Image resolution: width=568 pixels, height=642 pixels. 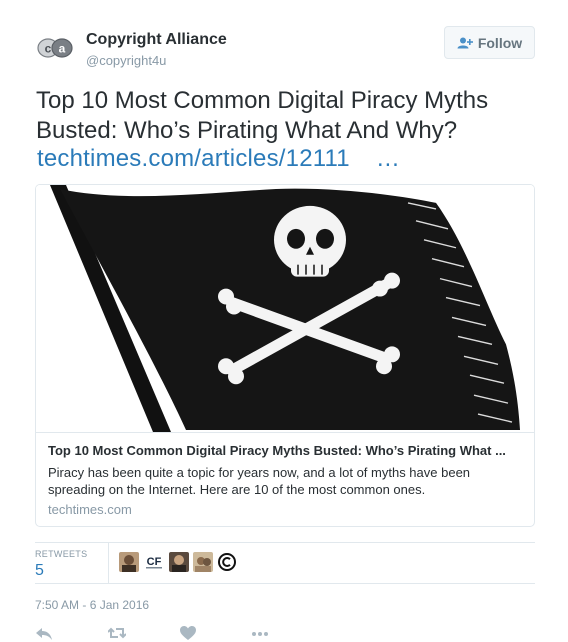 What do you see at coordinates (39, 571) in the screenshot?
I see `retweets-count: 5` at bounding box center [39, 571].